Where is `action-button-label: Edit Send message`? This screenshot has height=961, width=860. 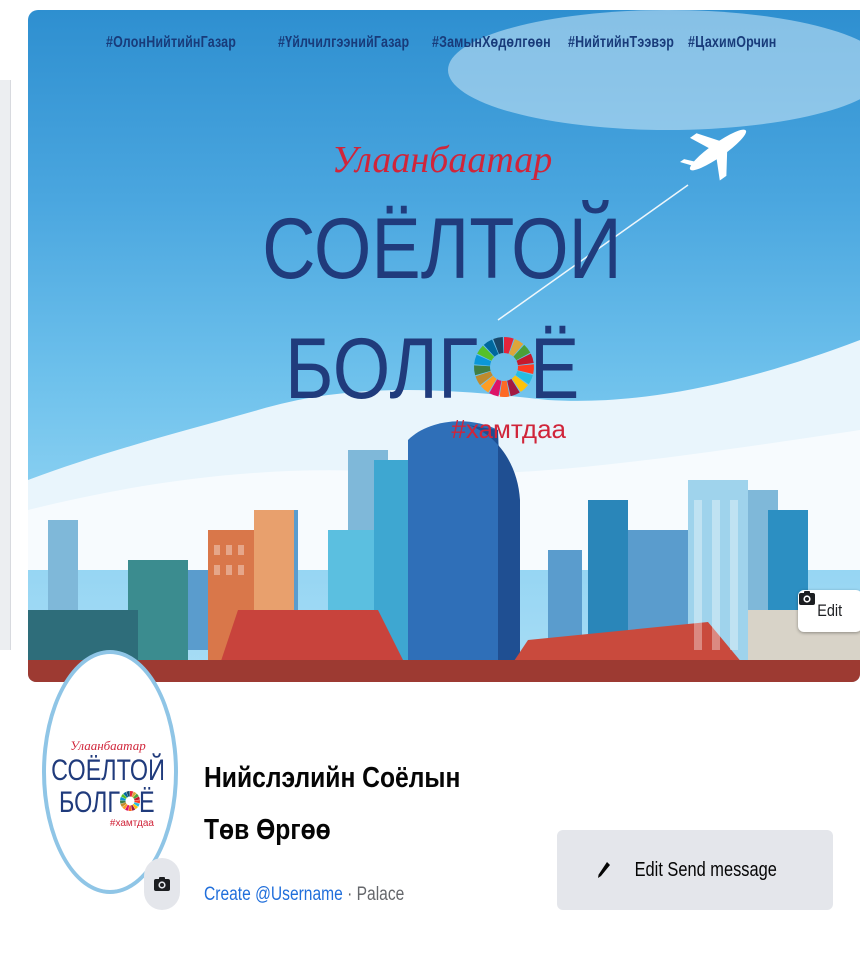
action-button-label: Edit Send message is located at coordinates (706, 869).